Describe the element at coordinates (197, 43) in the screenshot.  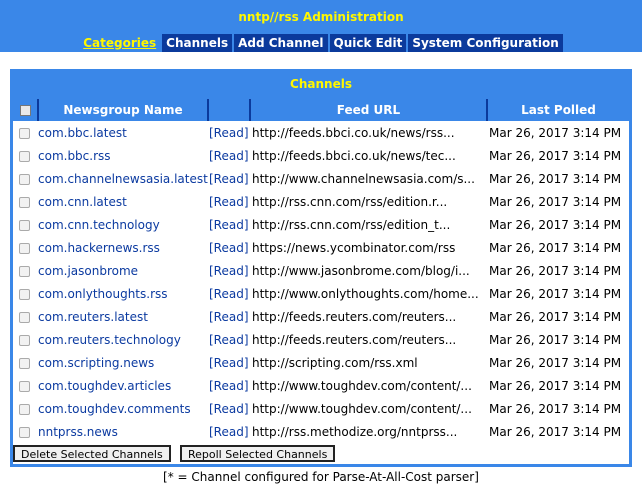
I see `nav-channels: Channels` at that location.